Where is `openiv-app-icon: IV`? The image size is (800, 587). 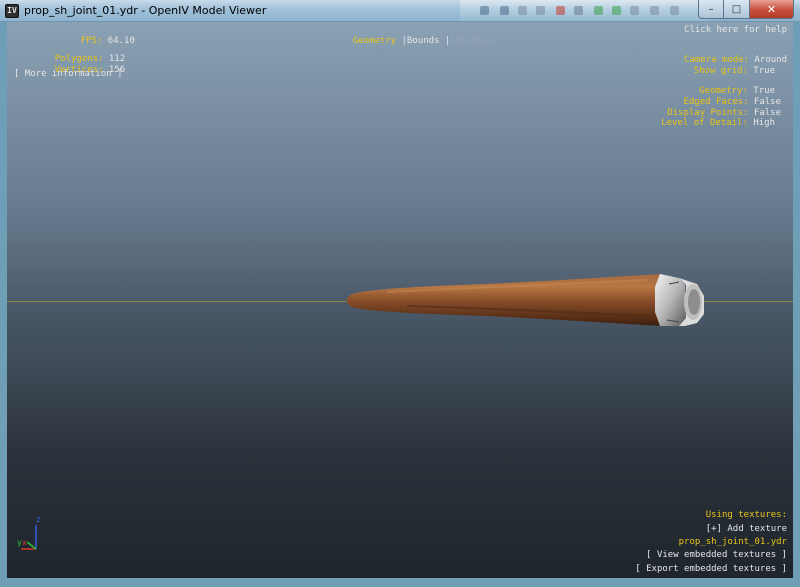 openiv-app-icon: IV is located at coordinates (12, 11).